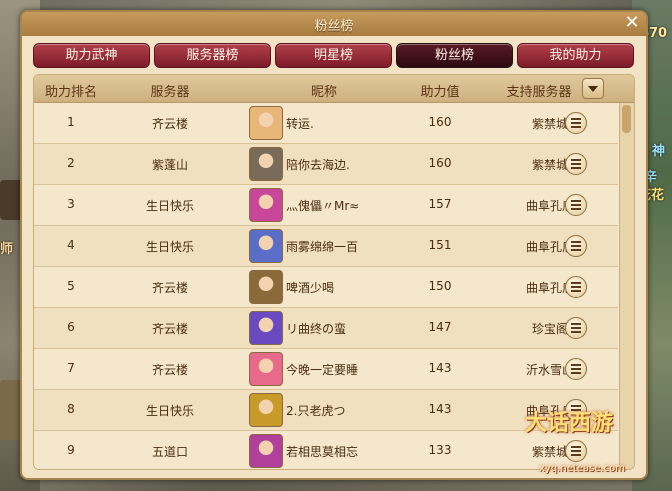 The image size is (672, 491). What do you see at coordinates (71, 245) in the screenshot?
I see `rank-cell: 4` at bounding box center [71, 245].